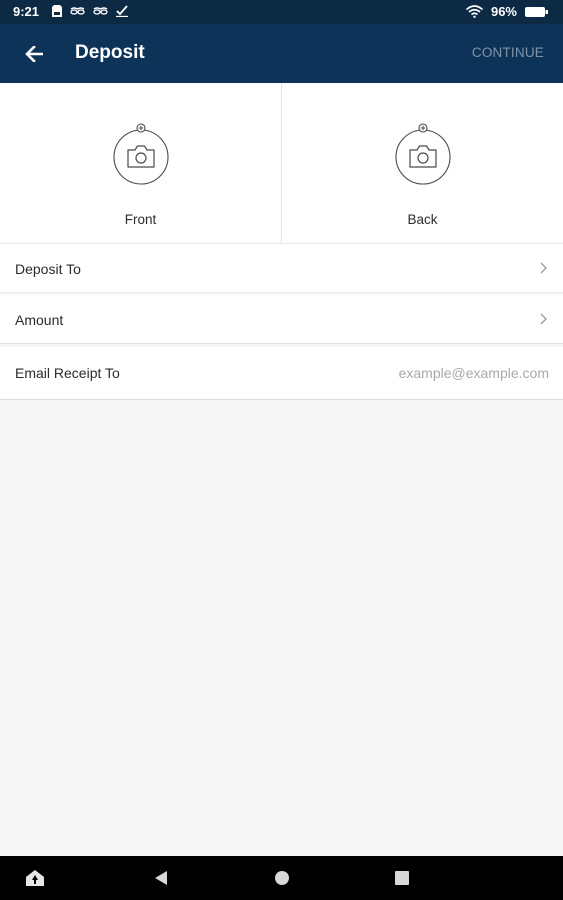  Describe the element at coordinates (474, 11) in the screenshot. I see `wifi-icon` at that location.